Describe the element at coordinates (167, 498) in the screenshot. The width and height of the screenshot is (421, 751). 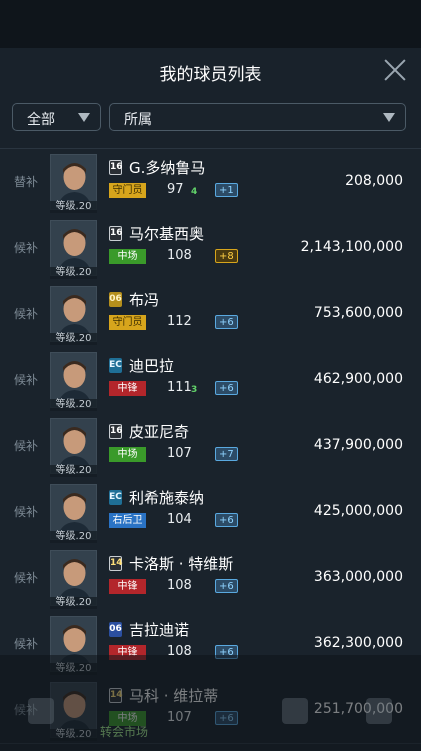
I see `player-name: 利希施泰纳` at that location.